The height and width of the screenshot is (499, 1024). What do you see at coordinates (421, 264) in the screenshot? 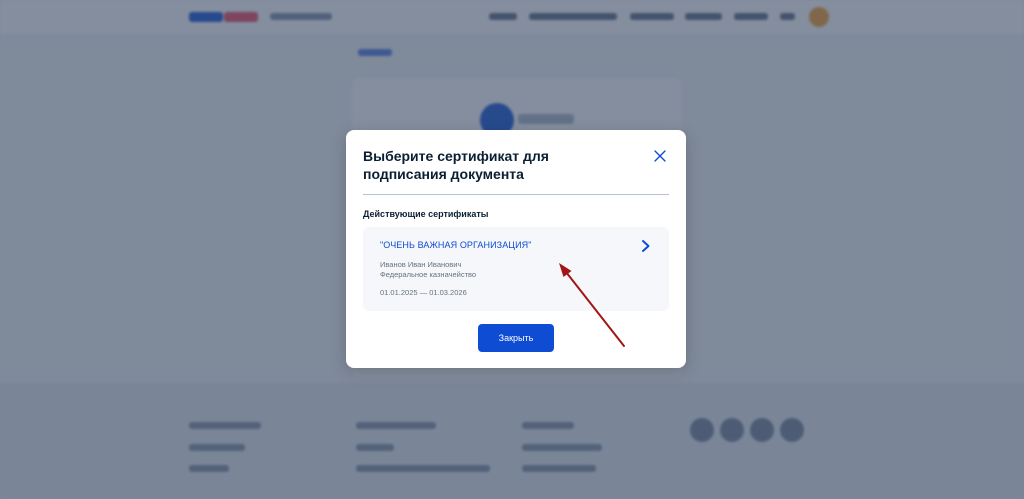
I see `certificate-holder: Иванов Иван Иванович` at bounding box center [421, 264].